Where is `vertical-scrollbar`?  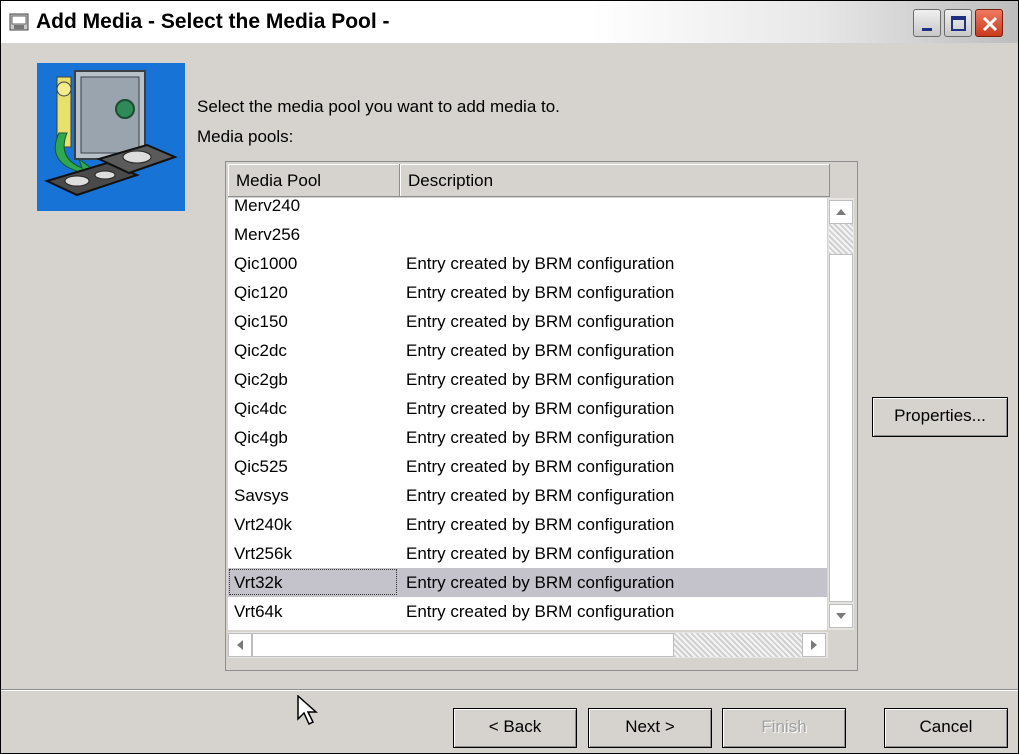 vertical-scrollbar is located at coordinates (841, 414).